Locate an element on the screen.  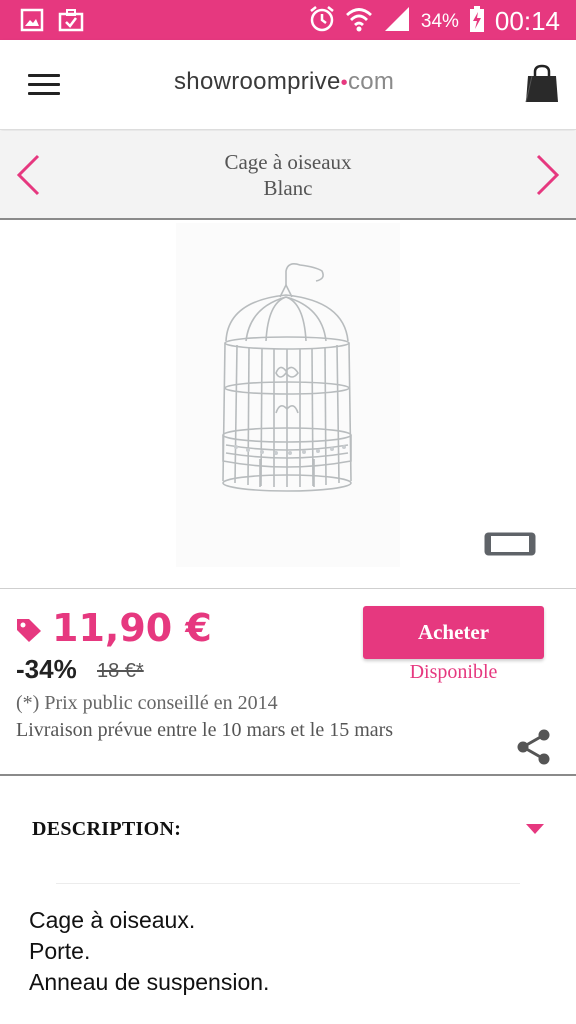
wifi-icon is located at coordinates (359, 21).